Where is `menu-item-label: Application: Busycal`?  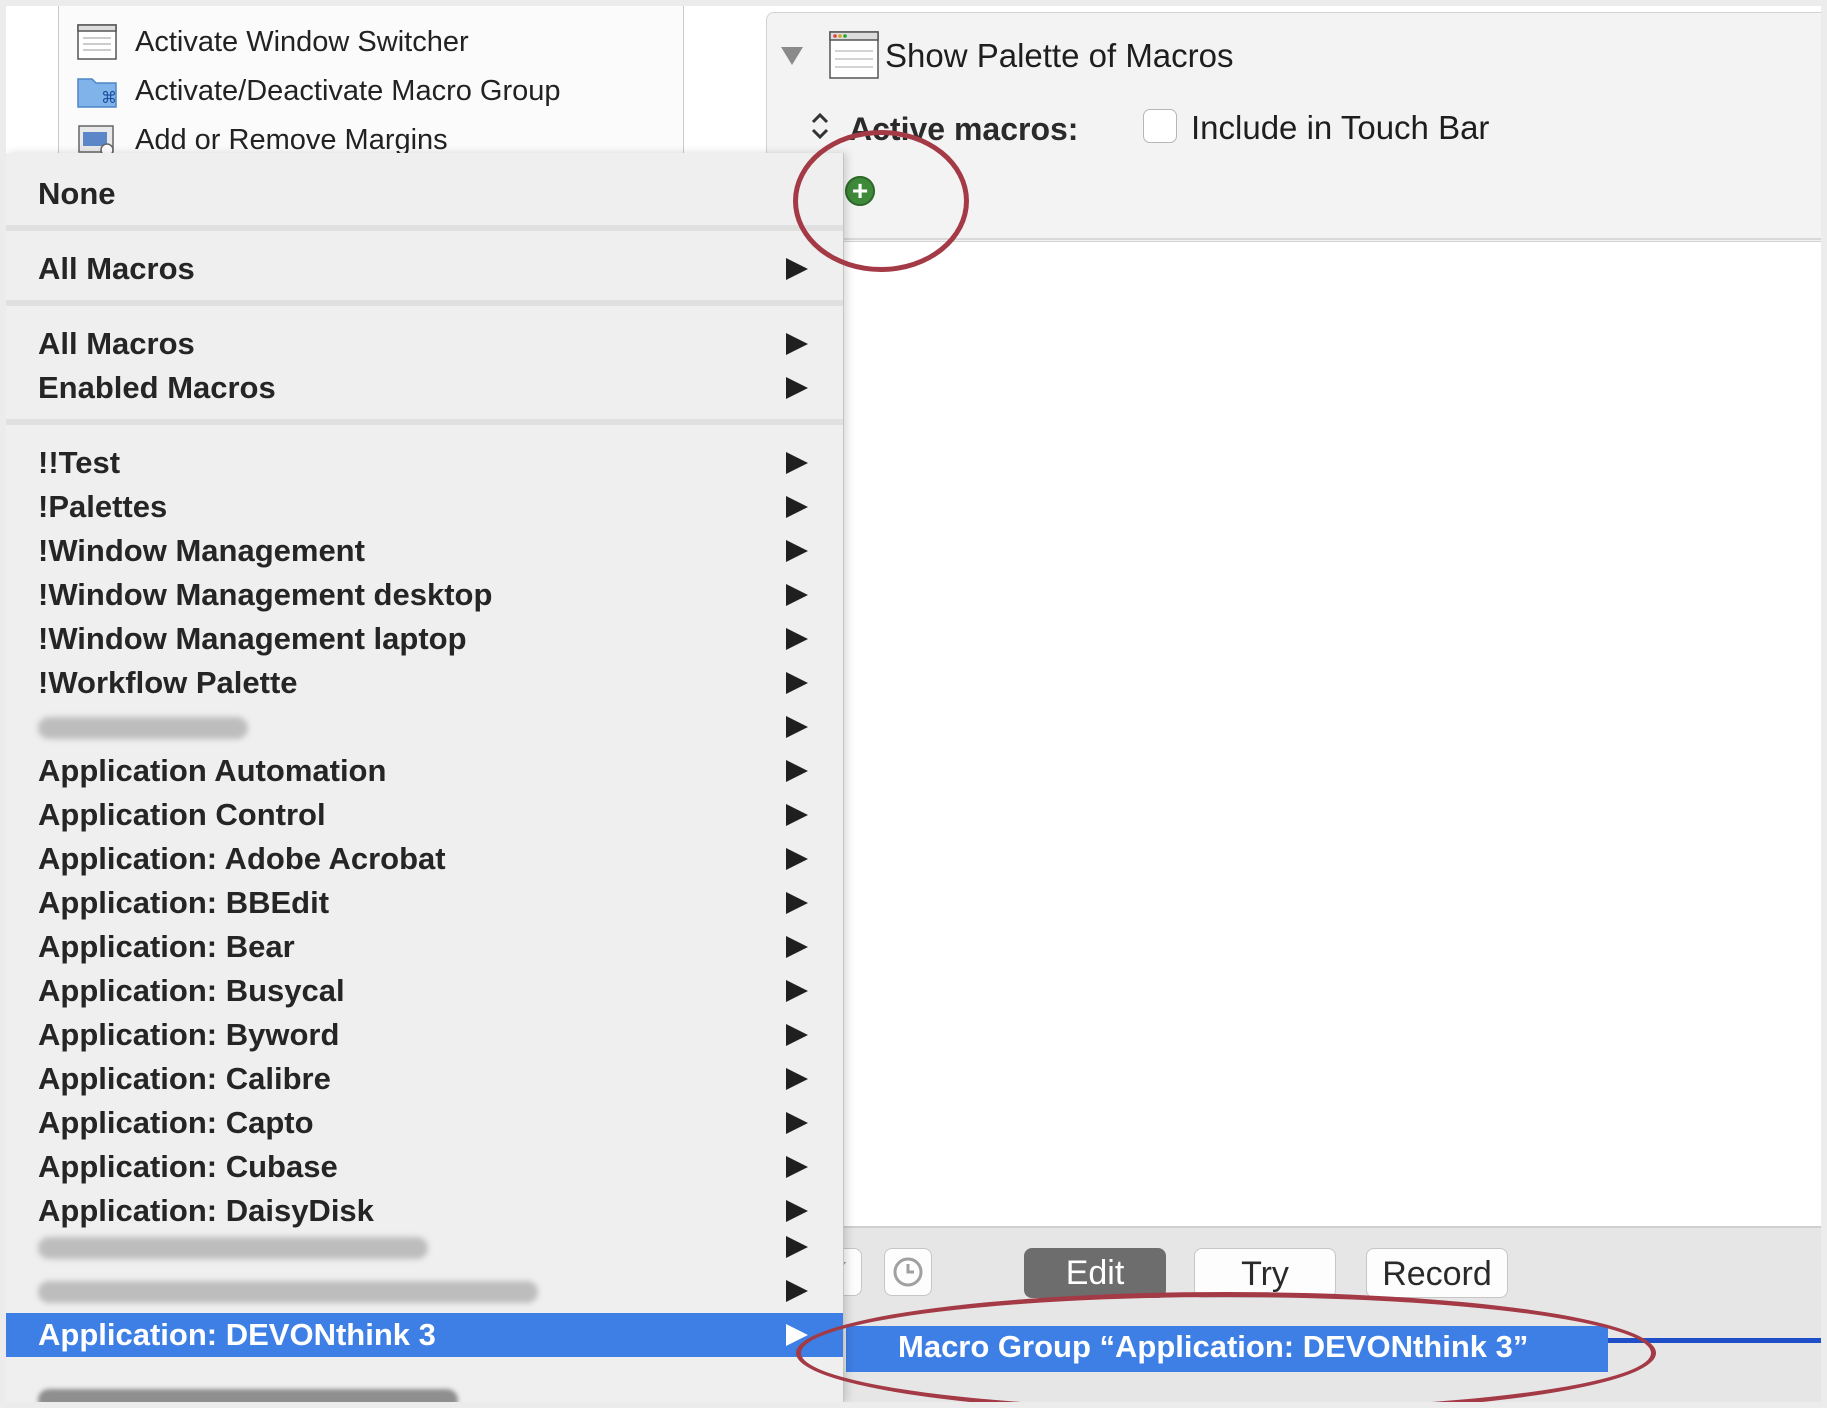 menu-item-label: Application: Busycal is located at coordinates (191, 990).